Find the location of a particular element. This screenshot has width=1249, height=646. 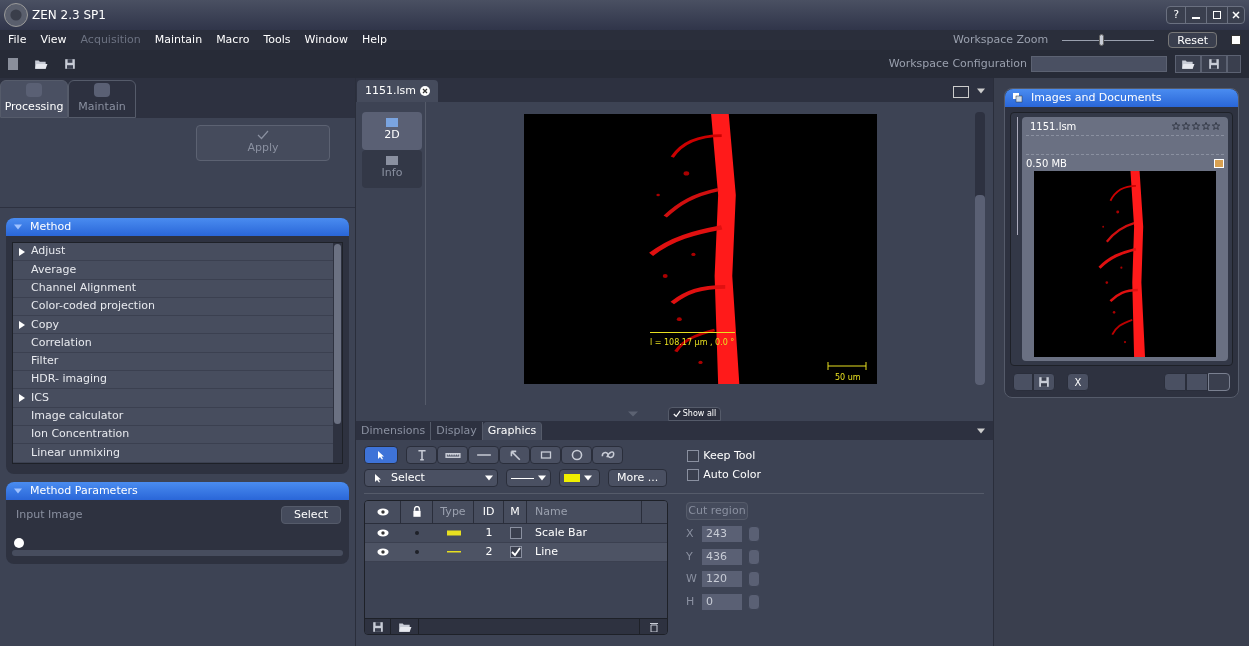

method-item: Filter is located at coordinates (173, 362).